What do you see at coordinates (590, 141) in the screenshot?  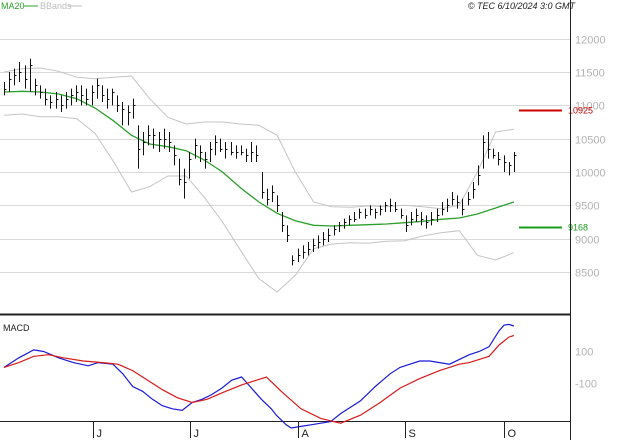 I see `price-tick-label: 10500` at bounding box center [590, 141].